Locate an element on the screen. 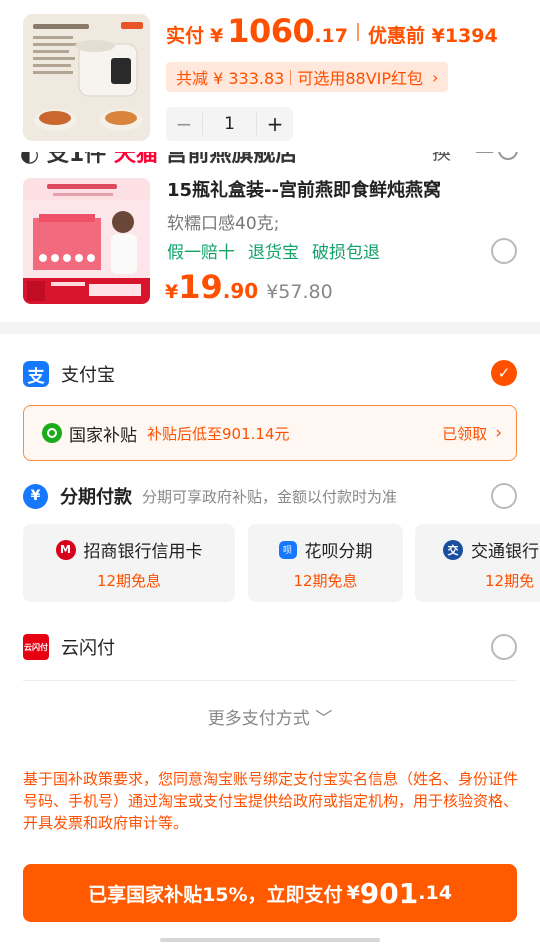 The height and width of the screenshot is (945, 540). product-subtitle: 软糯口感40克; is located at coordinates (223, 224).